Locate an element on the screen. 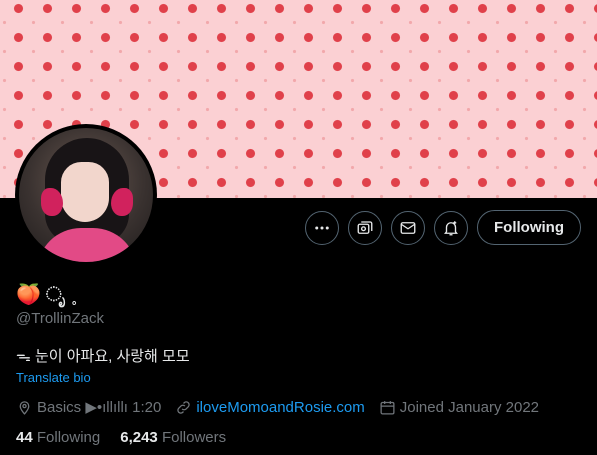 The width and height of the screenshot is (597, 455). translate-bio-link: Translate bio is located at coordinates (53, 377).